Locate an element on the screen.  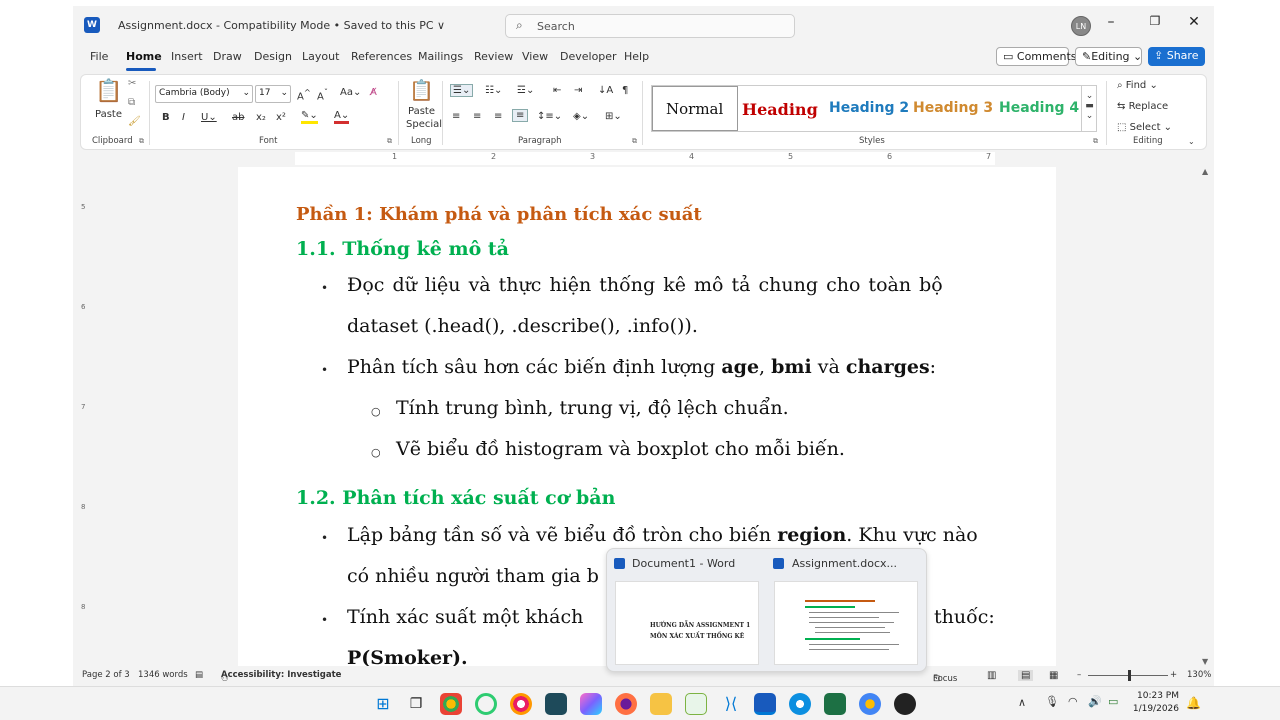
format-painter-icon: 🖌 is located at coordinates (134, 121).